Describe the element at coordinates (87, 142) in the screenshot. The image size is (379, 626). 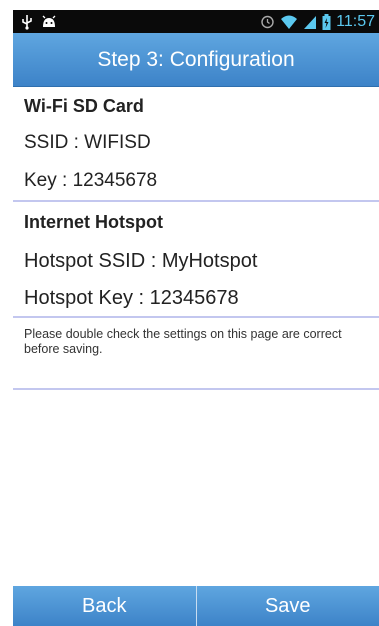
I see `wifi-sd-ssid: SSID : WIFISD` at that location.